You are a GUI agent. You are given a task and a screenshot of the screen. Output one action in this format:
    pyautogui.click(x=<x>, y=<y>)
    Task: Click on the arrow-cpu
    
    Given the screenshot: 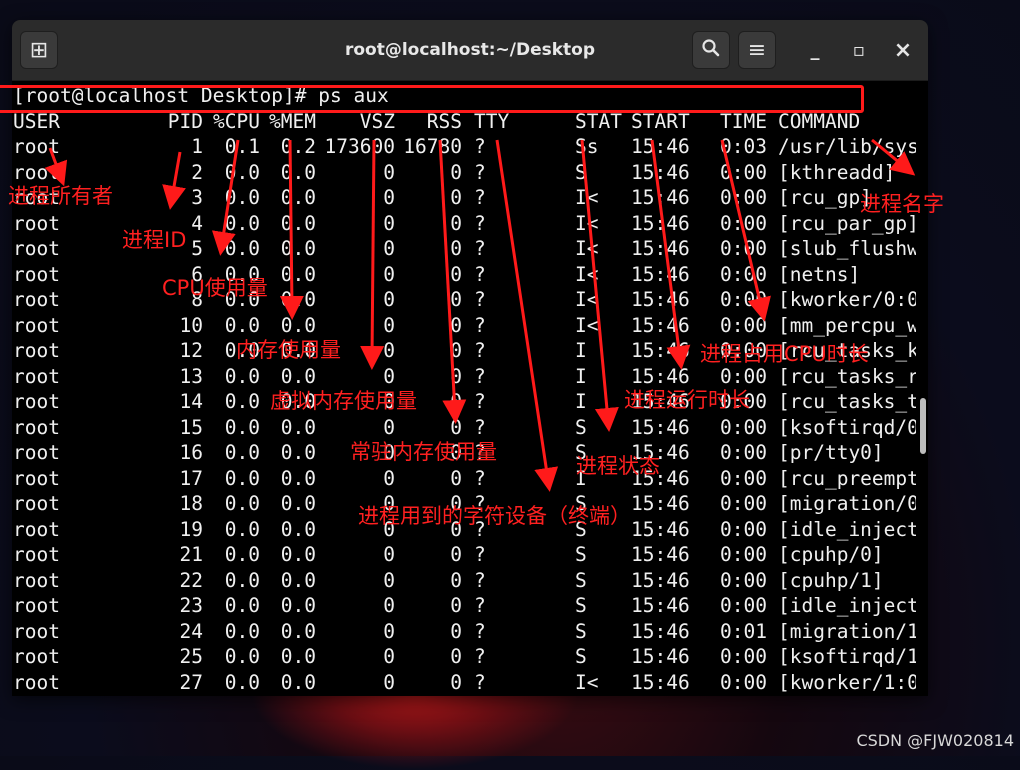 What is the action you would take?
    pyautogui.click(x=225, y=197)
    